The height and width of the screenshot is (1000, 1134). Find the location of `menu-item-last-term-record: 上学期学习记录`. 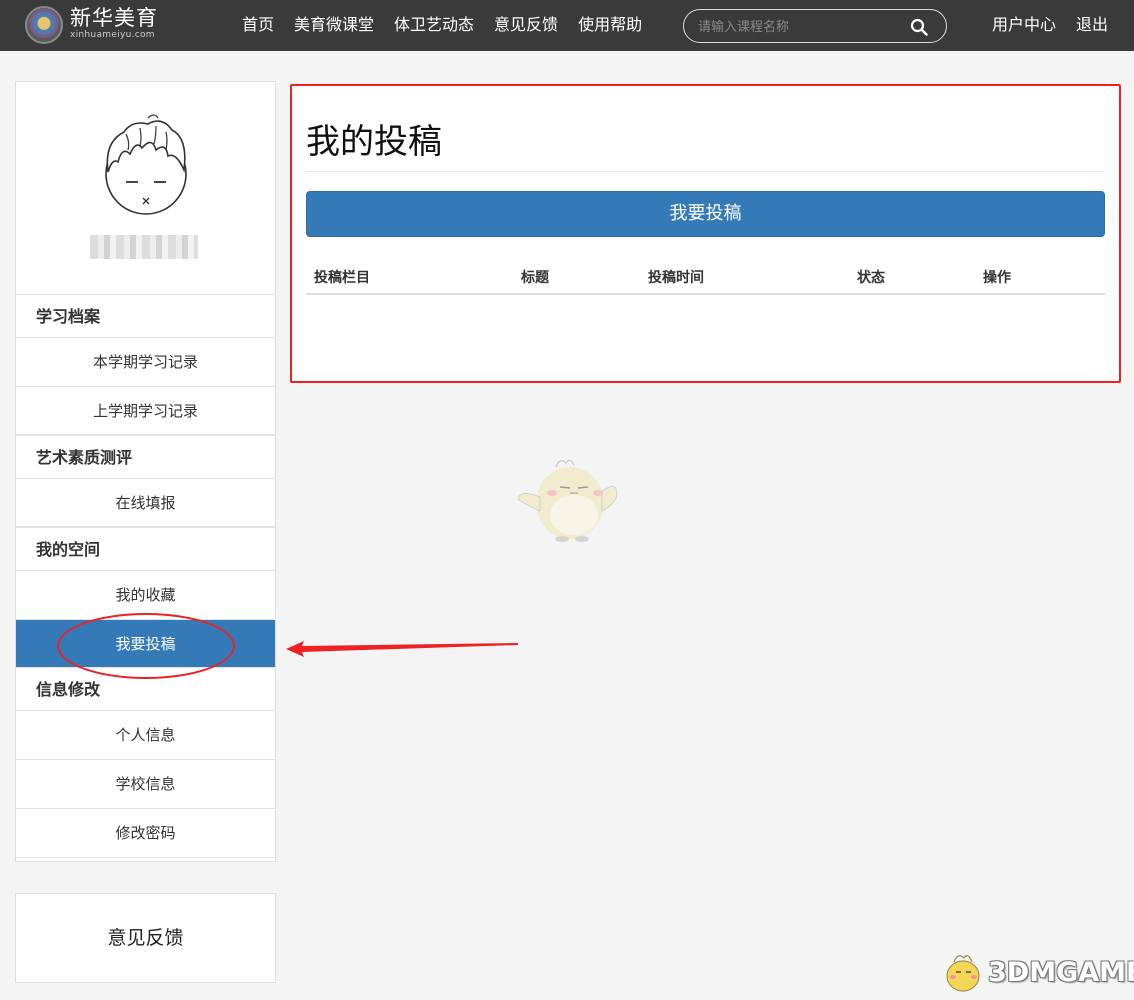

menu-item-last-term-record: 上学期学习记录 is located at coordinates (145, 411).